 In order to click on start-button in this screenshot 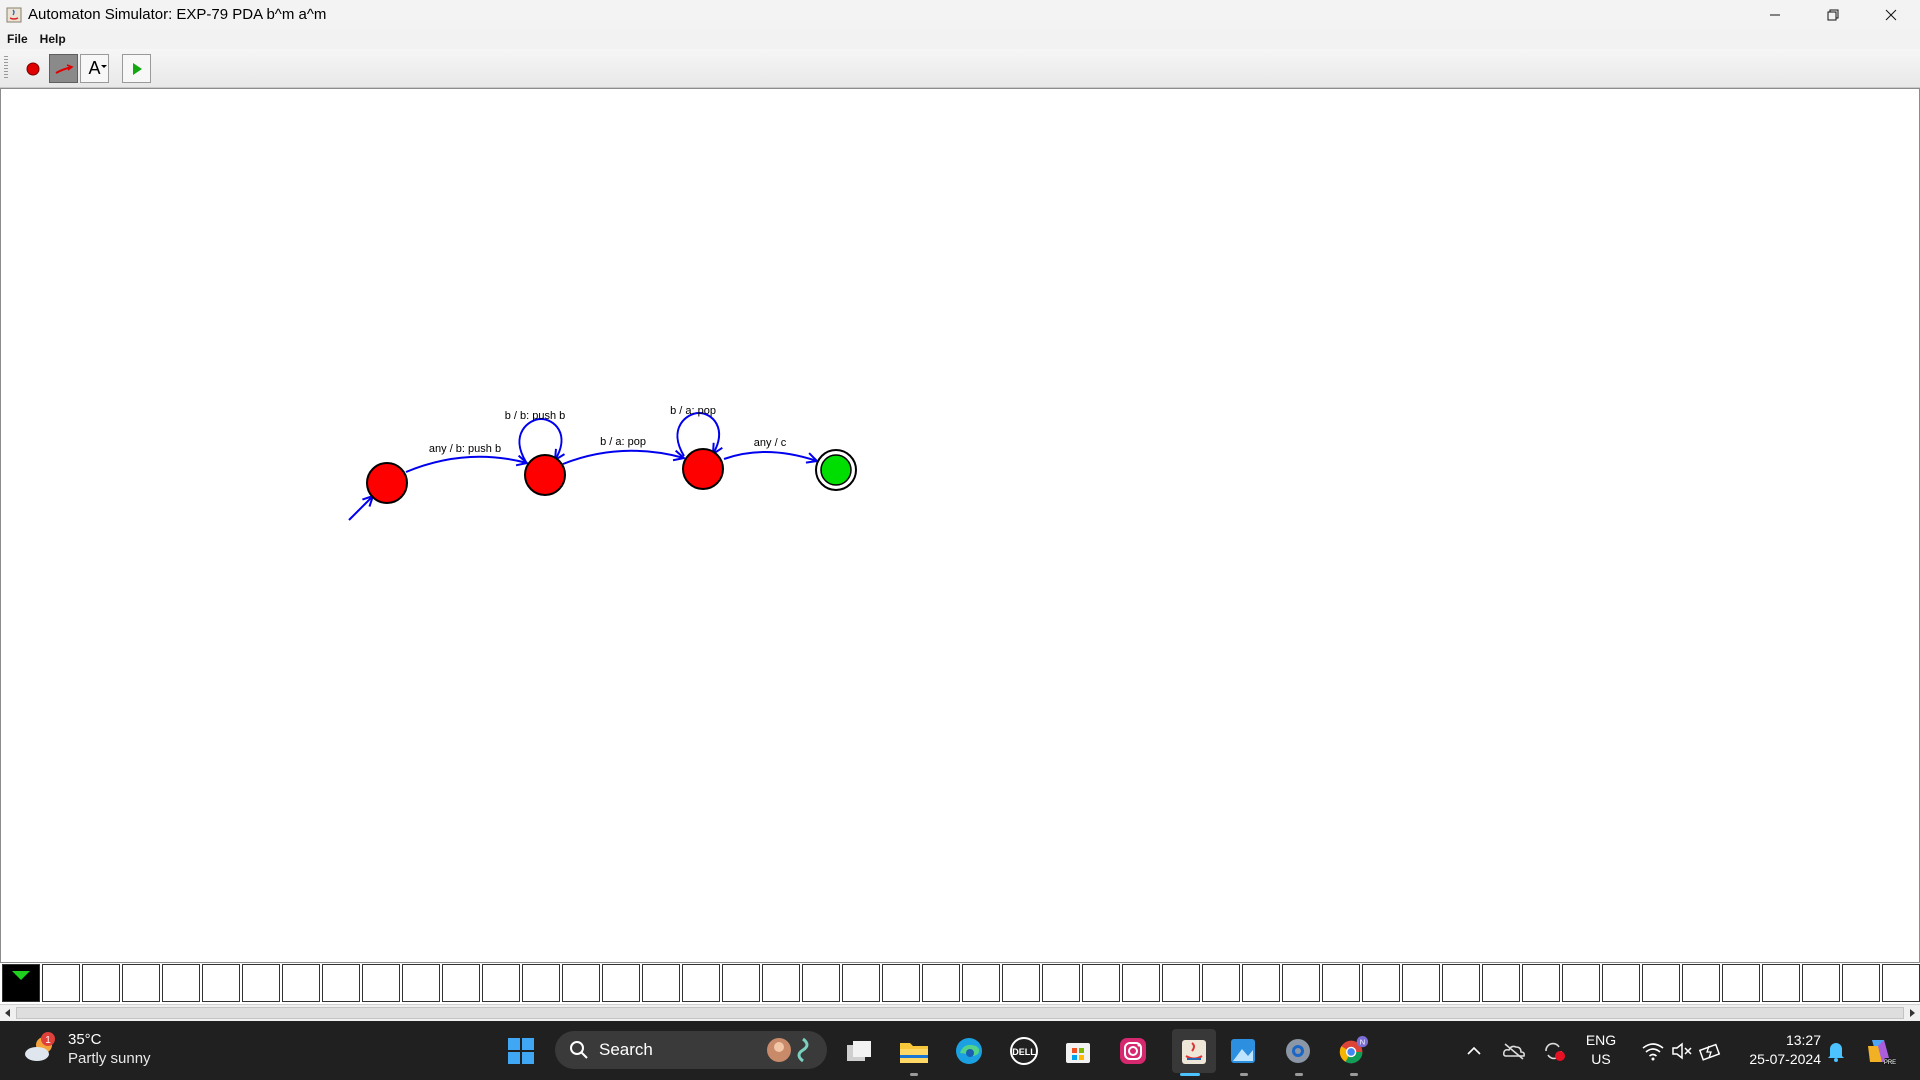, I will do `click(521, 1051)`.